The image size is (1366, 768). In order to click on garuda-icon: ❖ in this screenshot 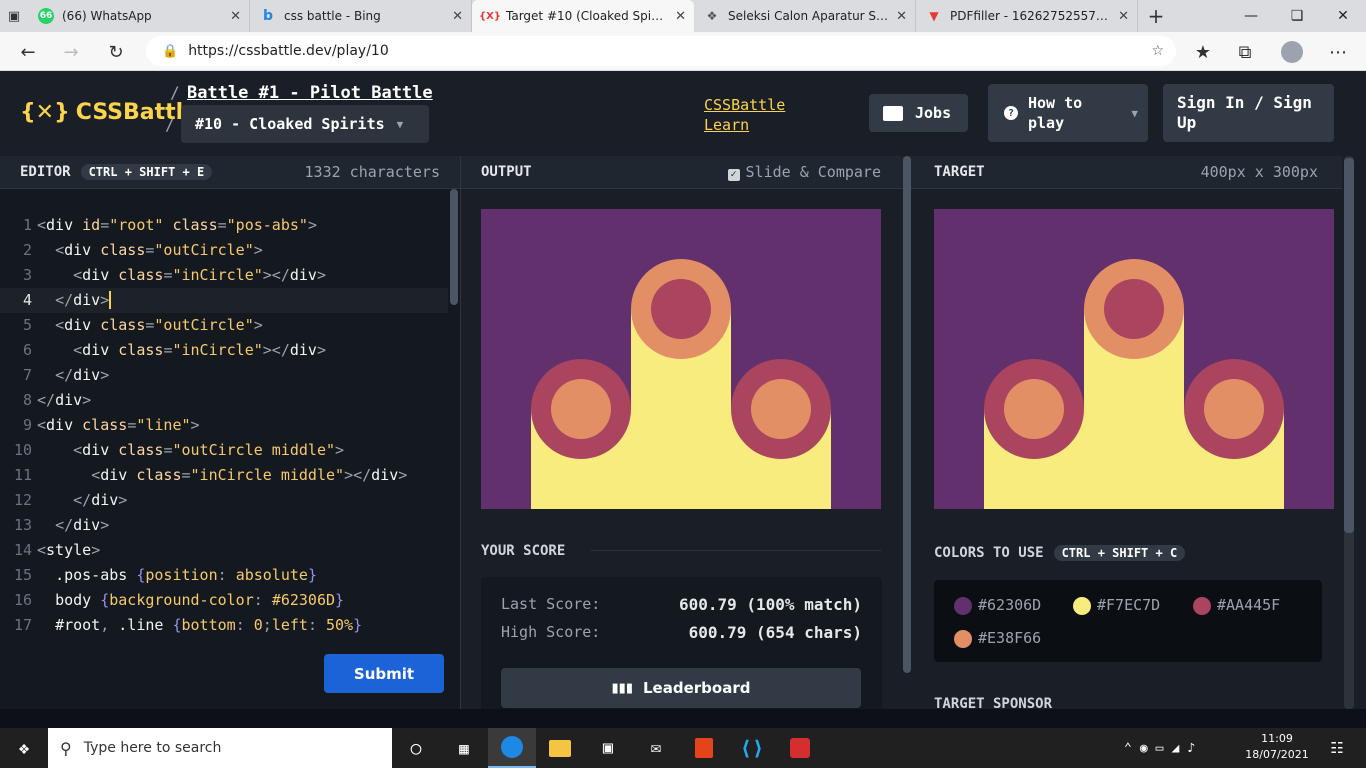, I will do `click(712, 16)`.